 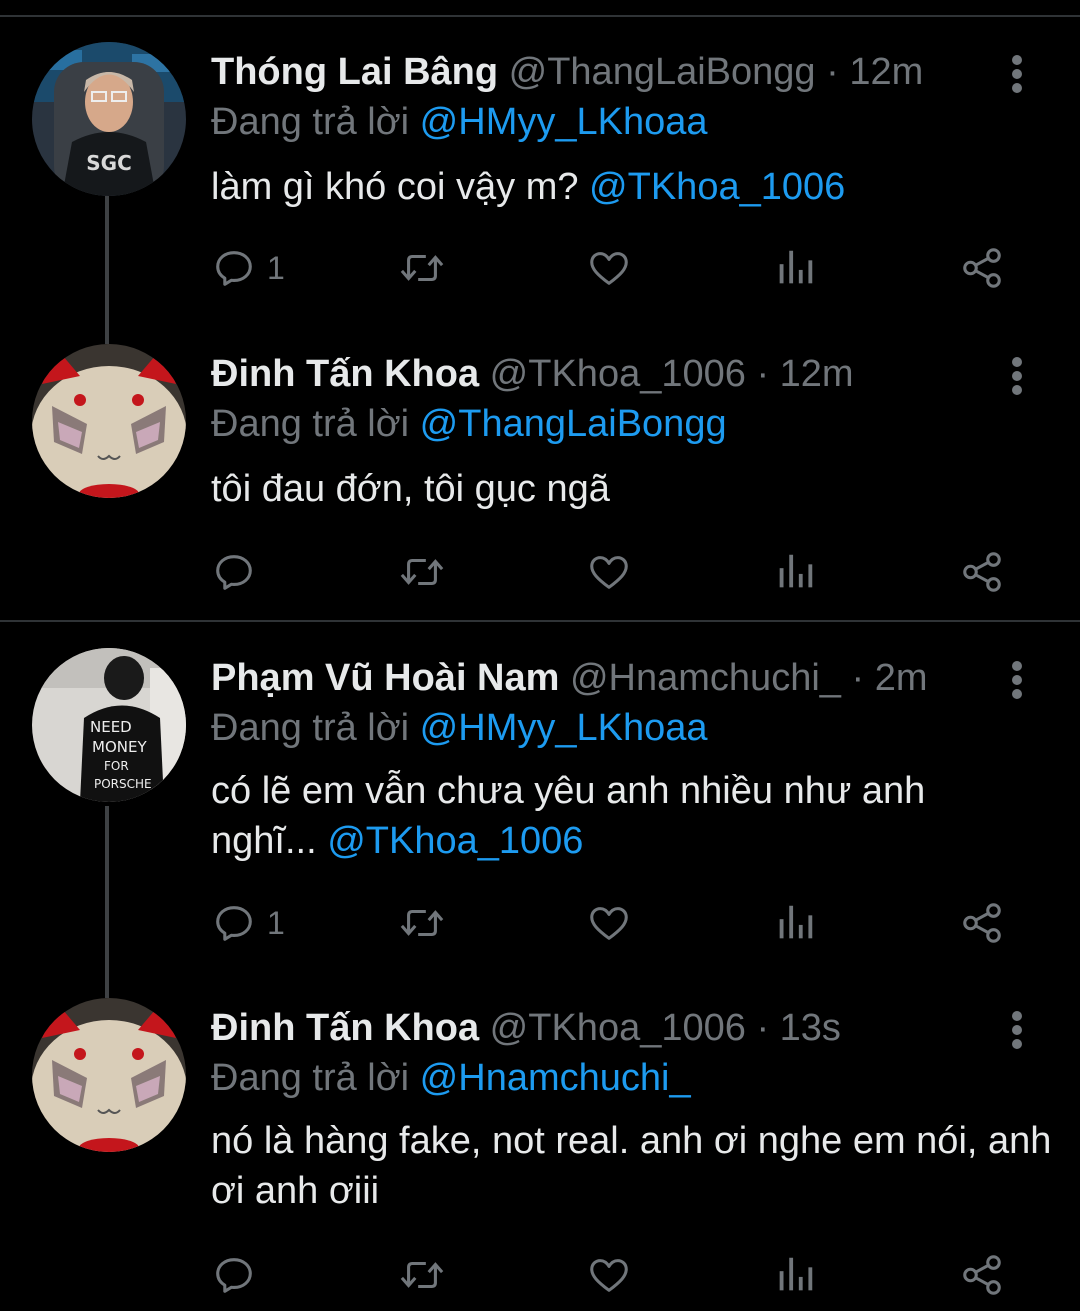 What do you see at coordinates (573, 424) in the screenshot?
I see `reply-to-mention: @ThangLaiBongg` at bounding box center [573, 424].